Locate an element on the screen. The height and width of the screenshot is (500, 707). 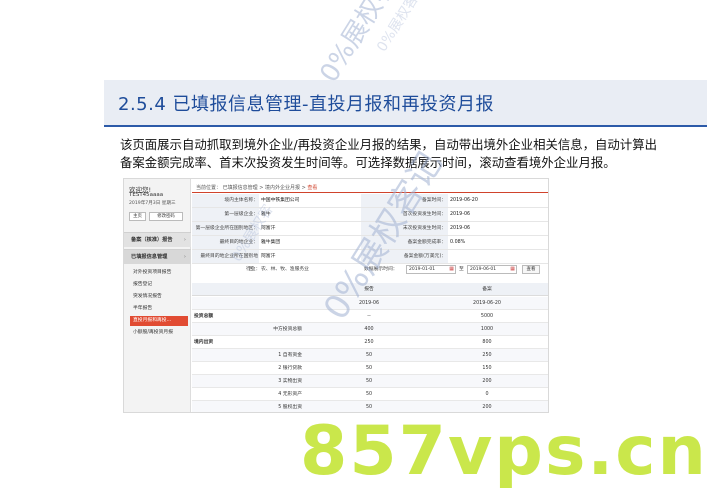
username: TEST45aaaa is located at coordinates (146, 195).